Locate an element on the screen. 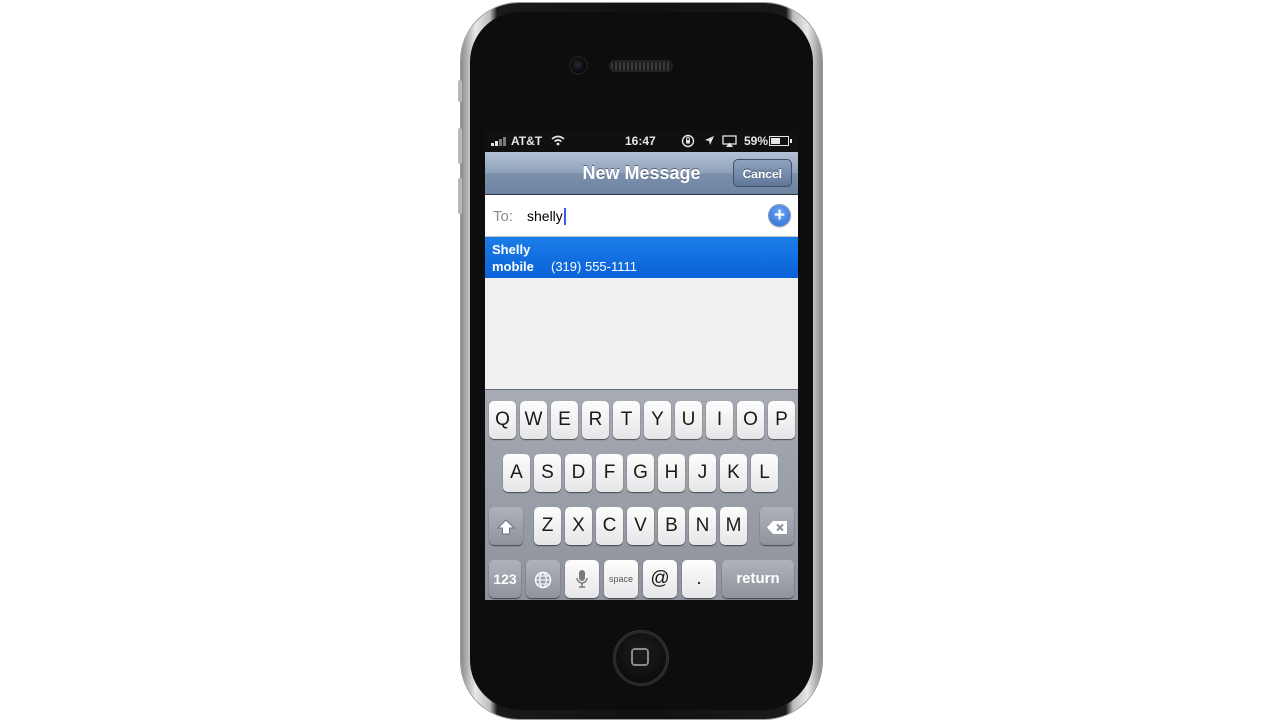 The height and width of the screenshot is (720, 1280). key-r: R is located at coordinates (595, 420).